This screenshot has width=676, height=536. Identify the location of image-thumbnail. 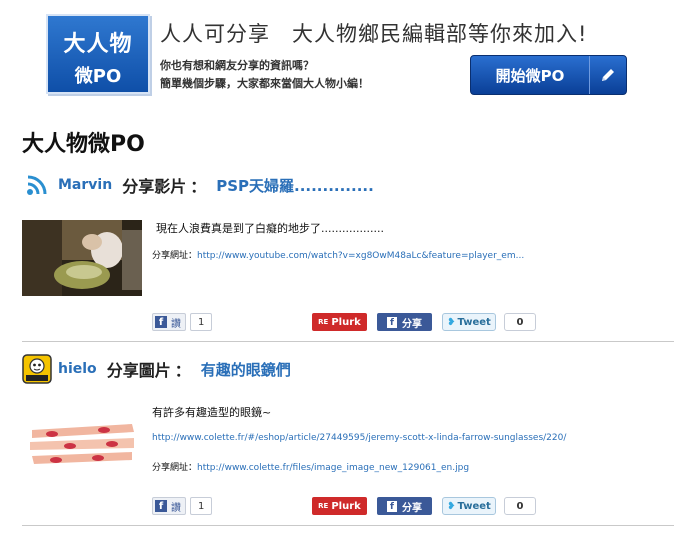
(82, 445).